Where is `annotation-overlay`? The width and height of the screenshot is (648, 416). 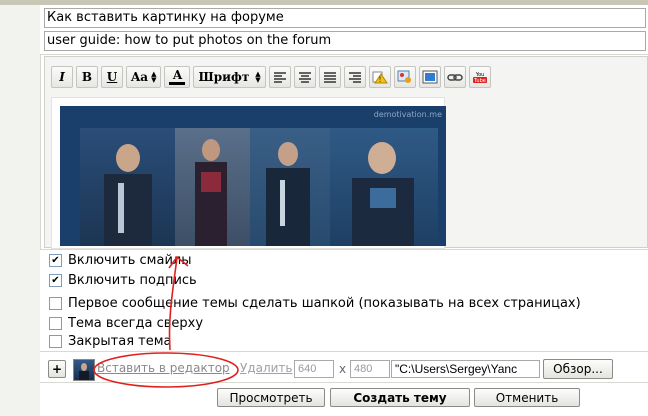 annotation-overlay is located at coordinates (166, 321).